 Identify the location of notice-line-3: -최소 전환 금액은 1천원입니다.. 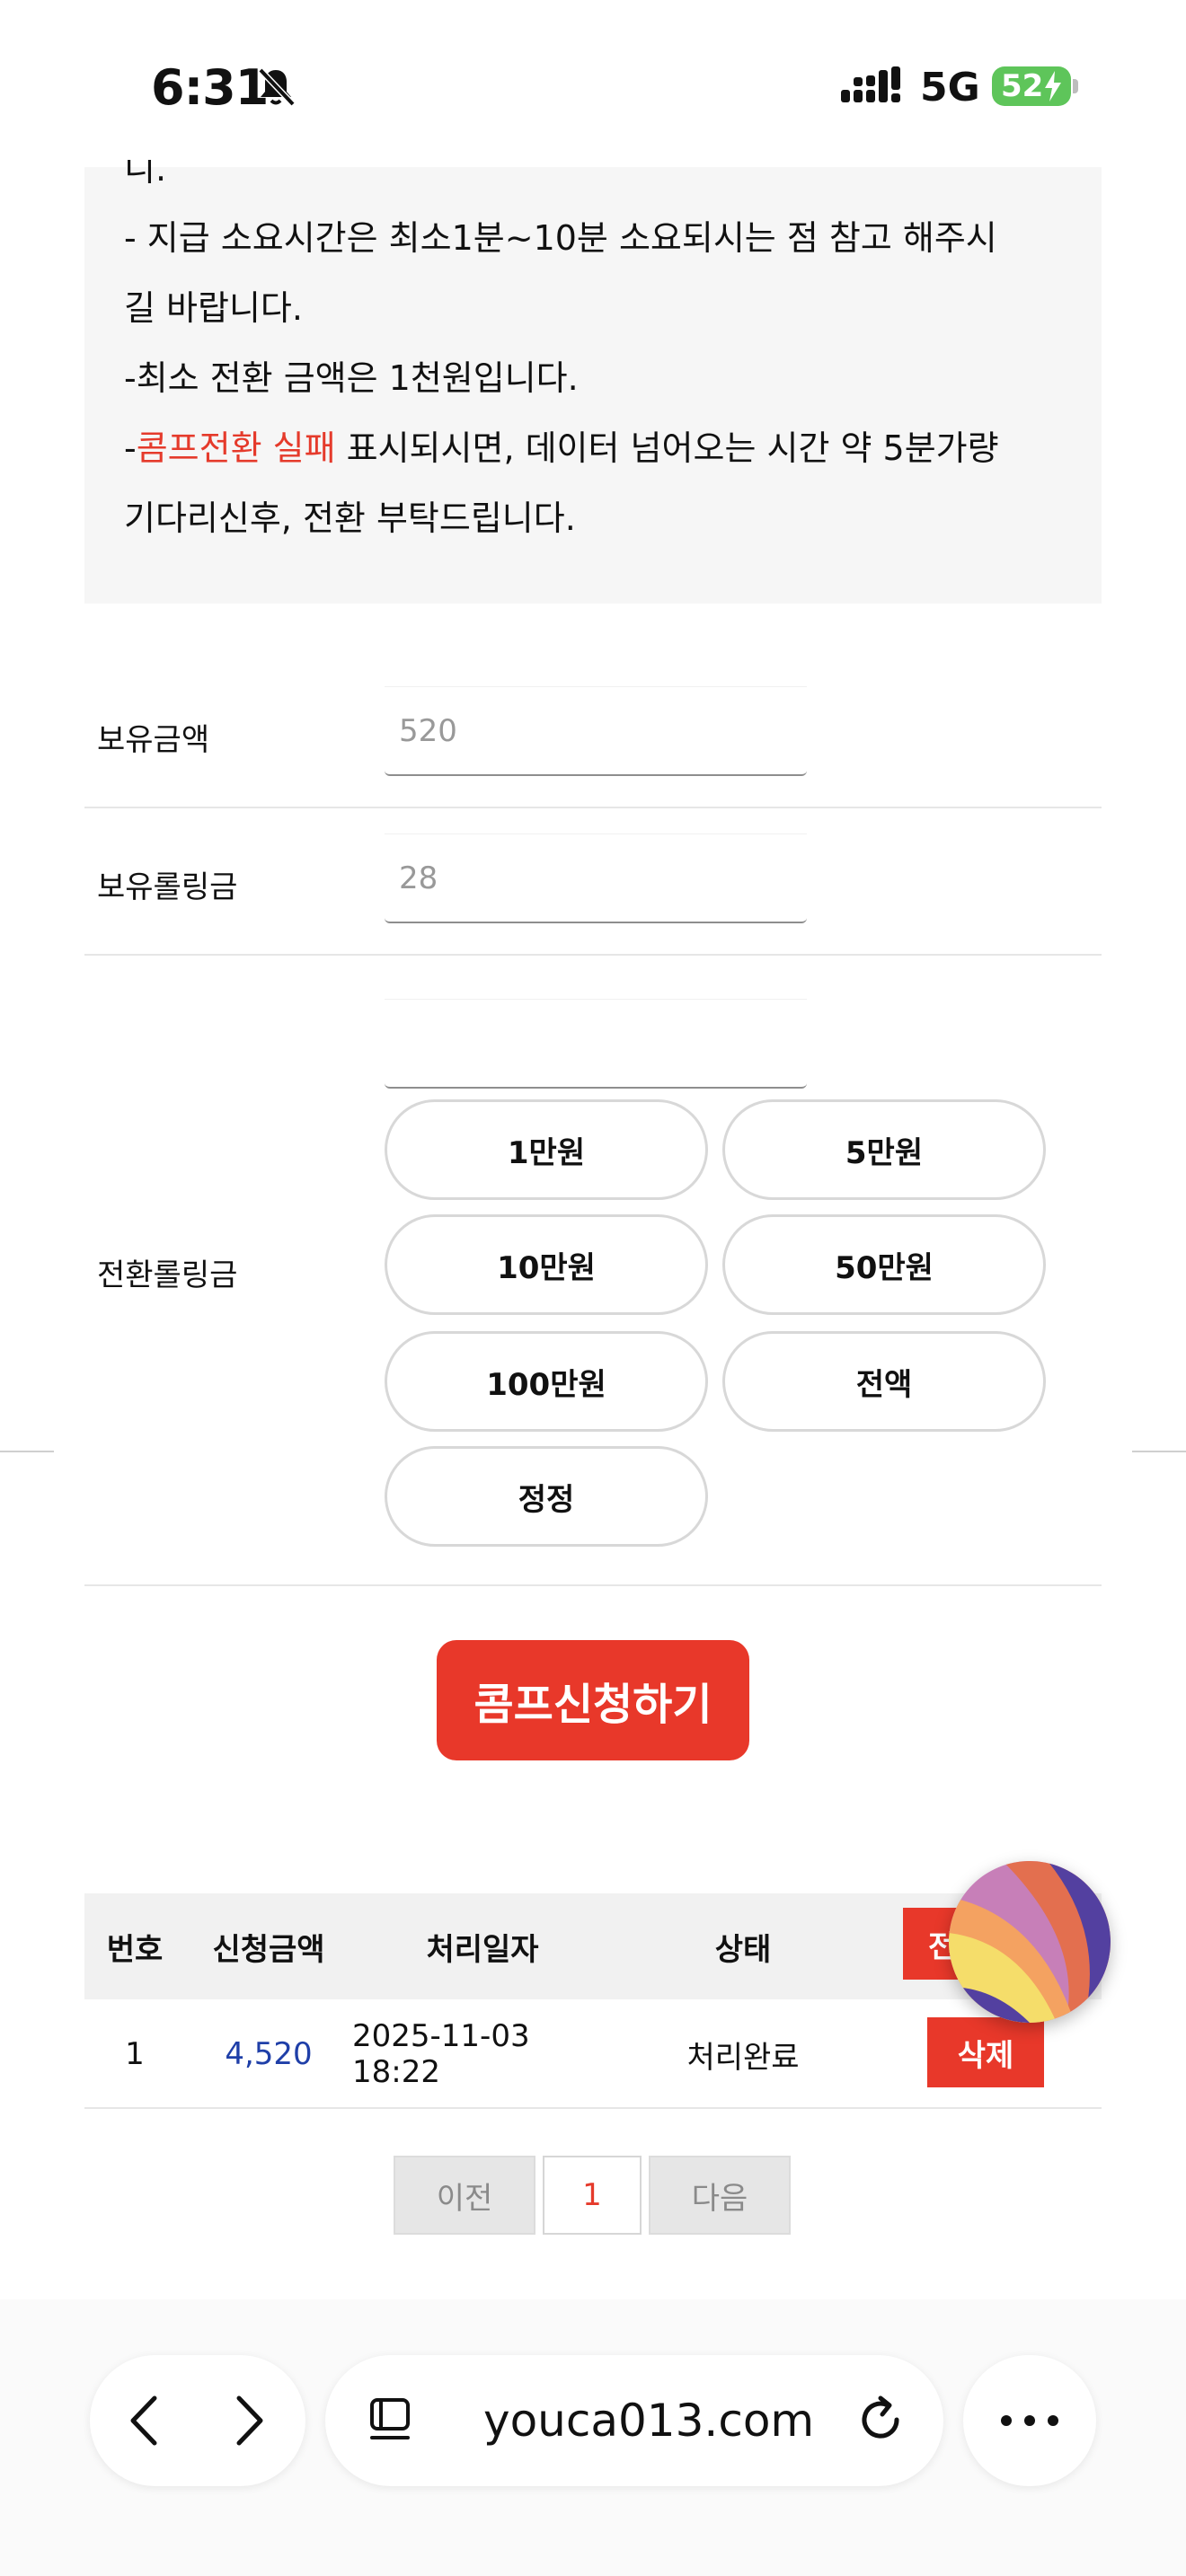
(351, 378).